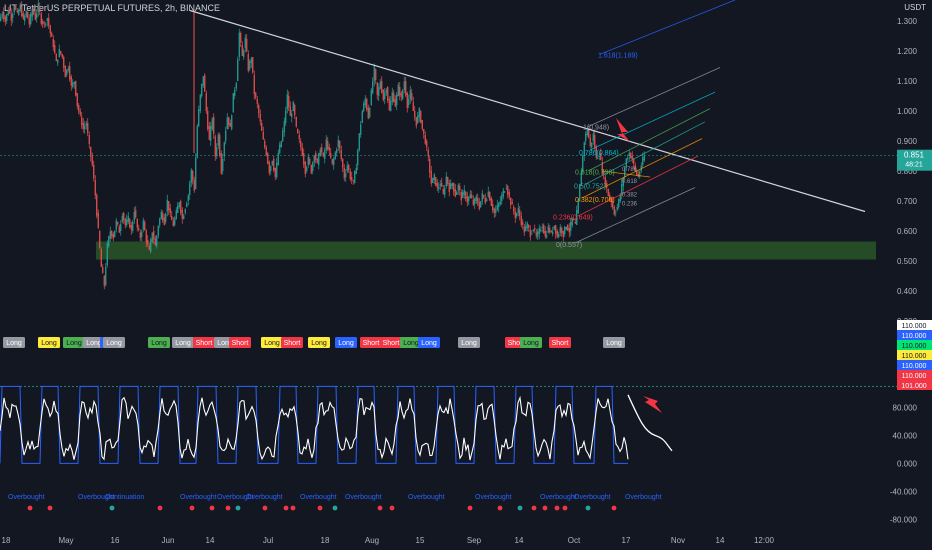  I want to click on price-tick: 1.200, so click(907, 51).